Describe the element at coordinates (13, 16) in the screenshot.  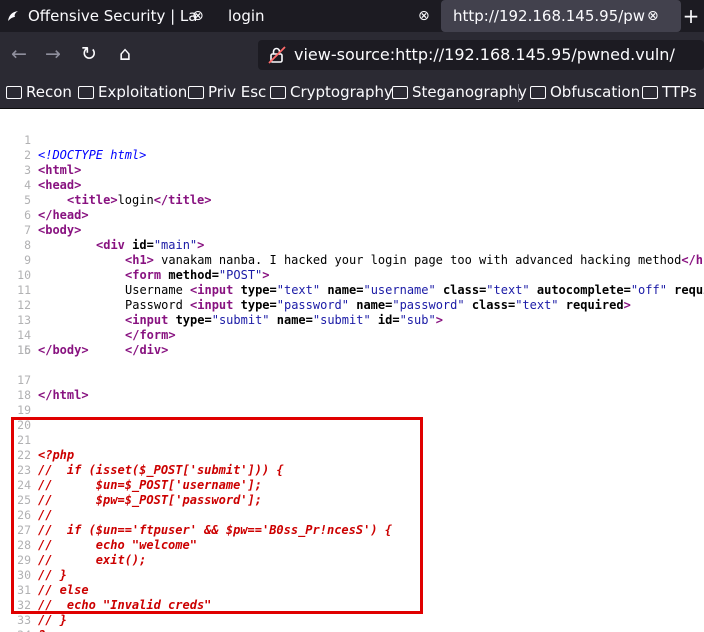
I see `kali-dragon-icon` at that location.